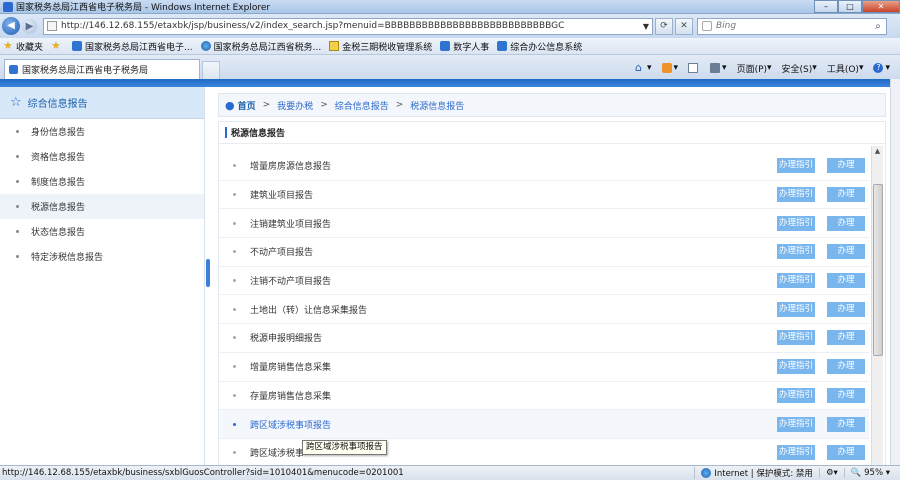  What do you see at coordinates (881, 68) in the screenshot?
I see `help-button: ? ▾` at bounding box center [881, 68].